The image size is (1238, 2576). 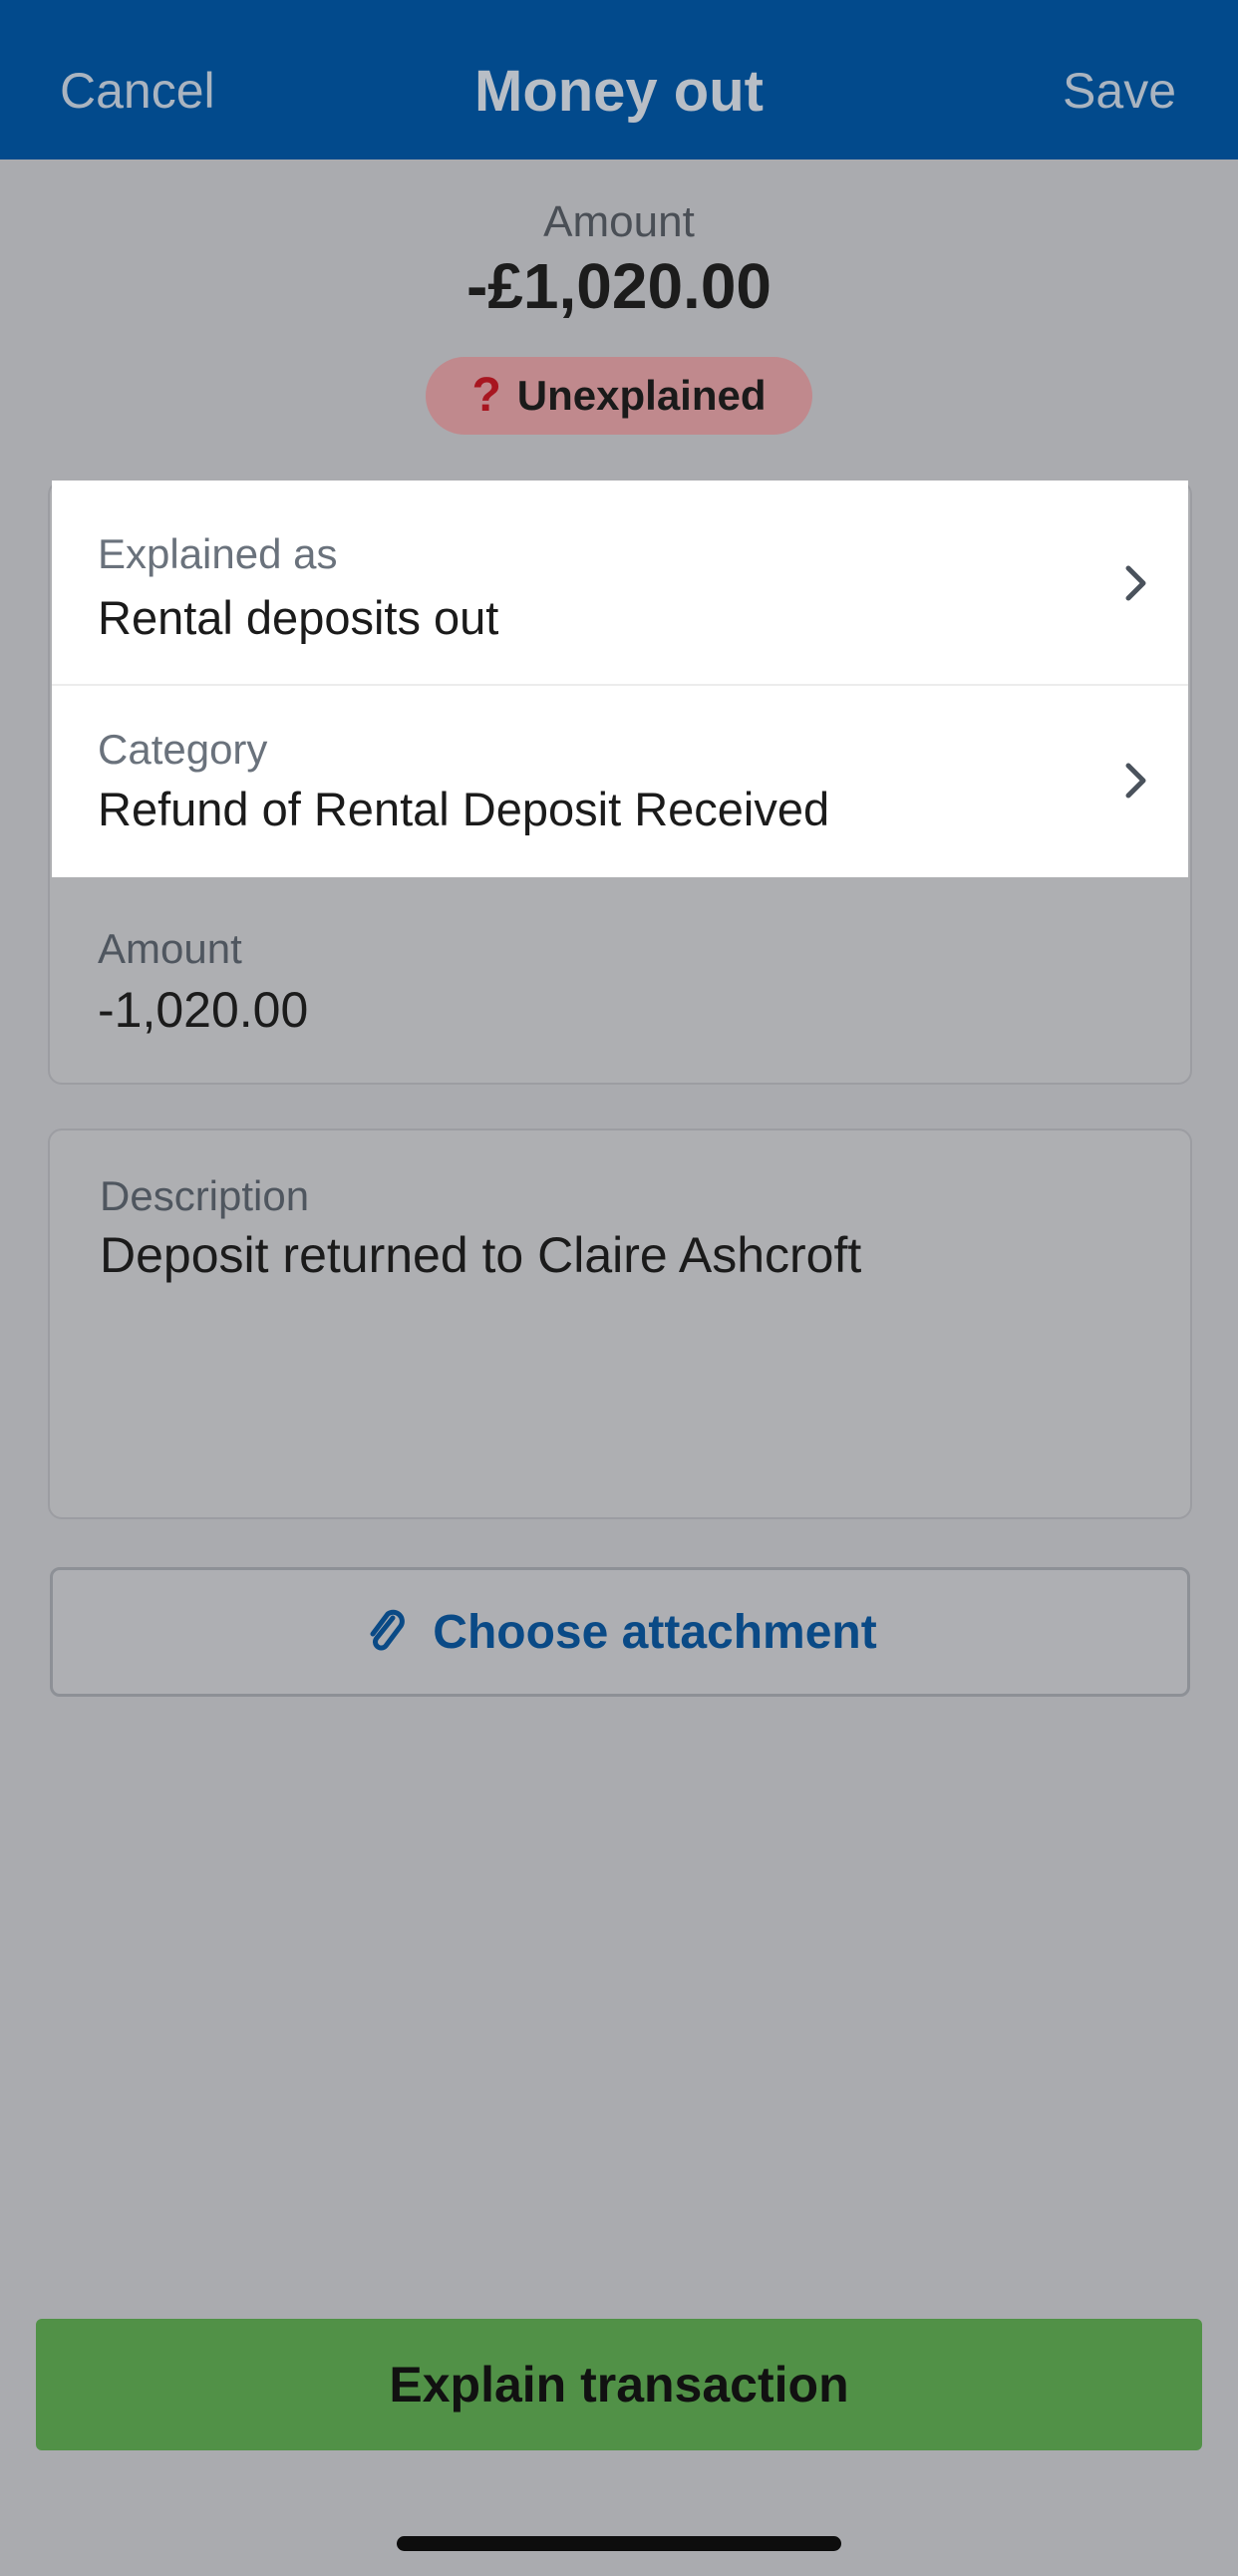 What do you see at coordinates (620, 583) in the screenshot?
I see `explained-as-row: Explained as Rental deposits out` at bounding box center [620, 583].